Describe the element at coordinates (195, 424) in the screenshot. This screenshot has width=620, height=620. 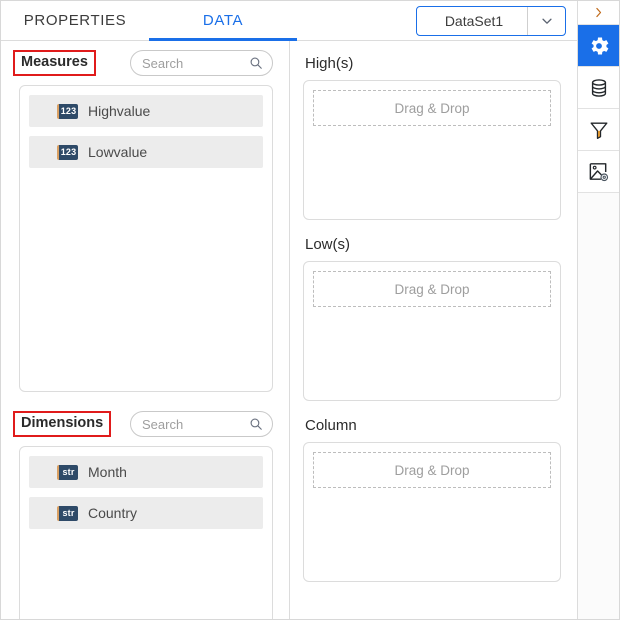
I see `dimensions-search-input` at that location.